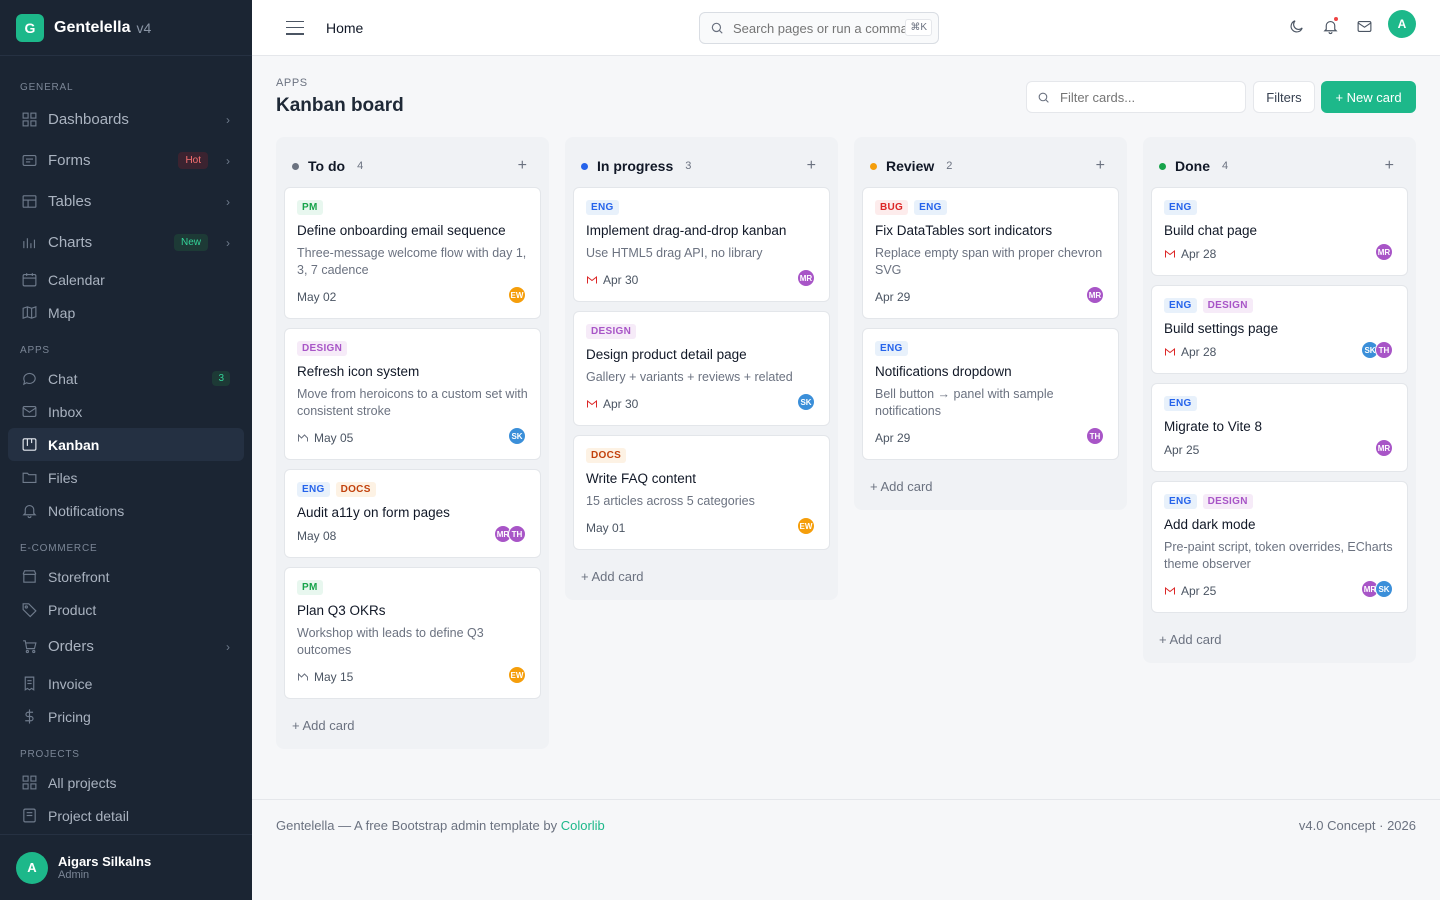  I want to click on card-due-date: Apr 30, so click(621, 280).